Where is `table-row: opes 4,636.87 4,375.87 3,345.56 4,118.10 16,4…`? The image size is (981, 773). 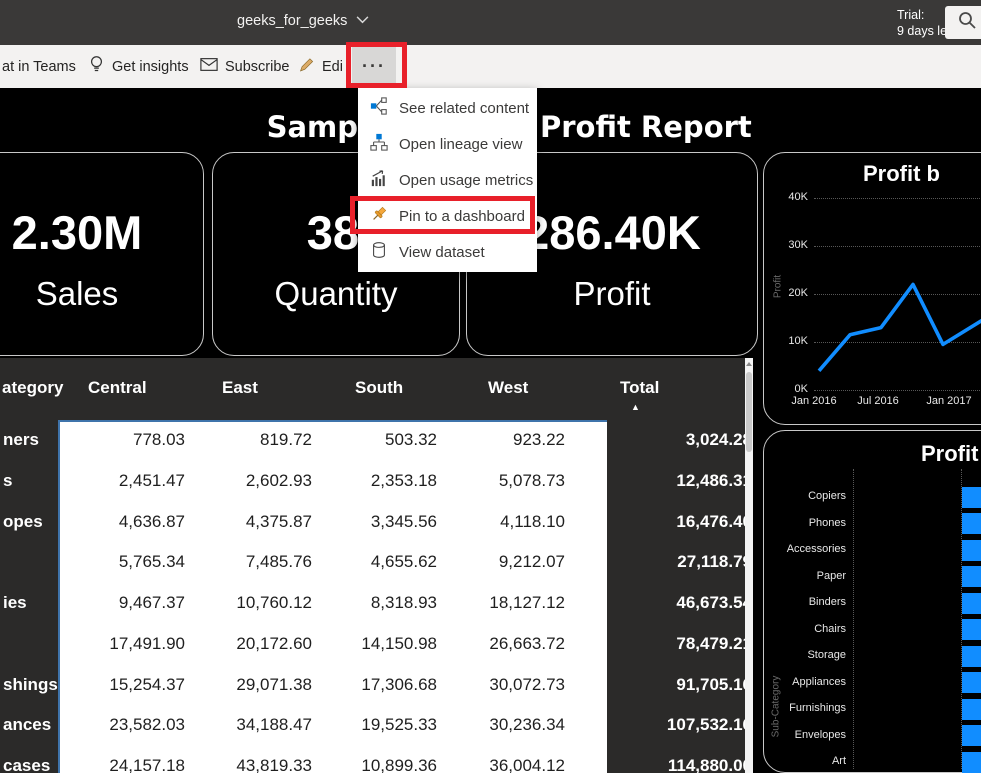 table-row: opes 4,636.87 4,375.87 3,345.56 4,118.10 16,4… is located at coordinates (376, 522).